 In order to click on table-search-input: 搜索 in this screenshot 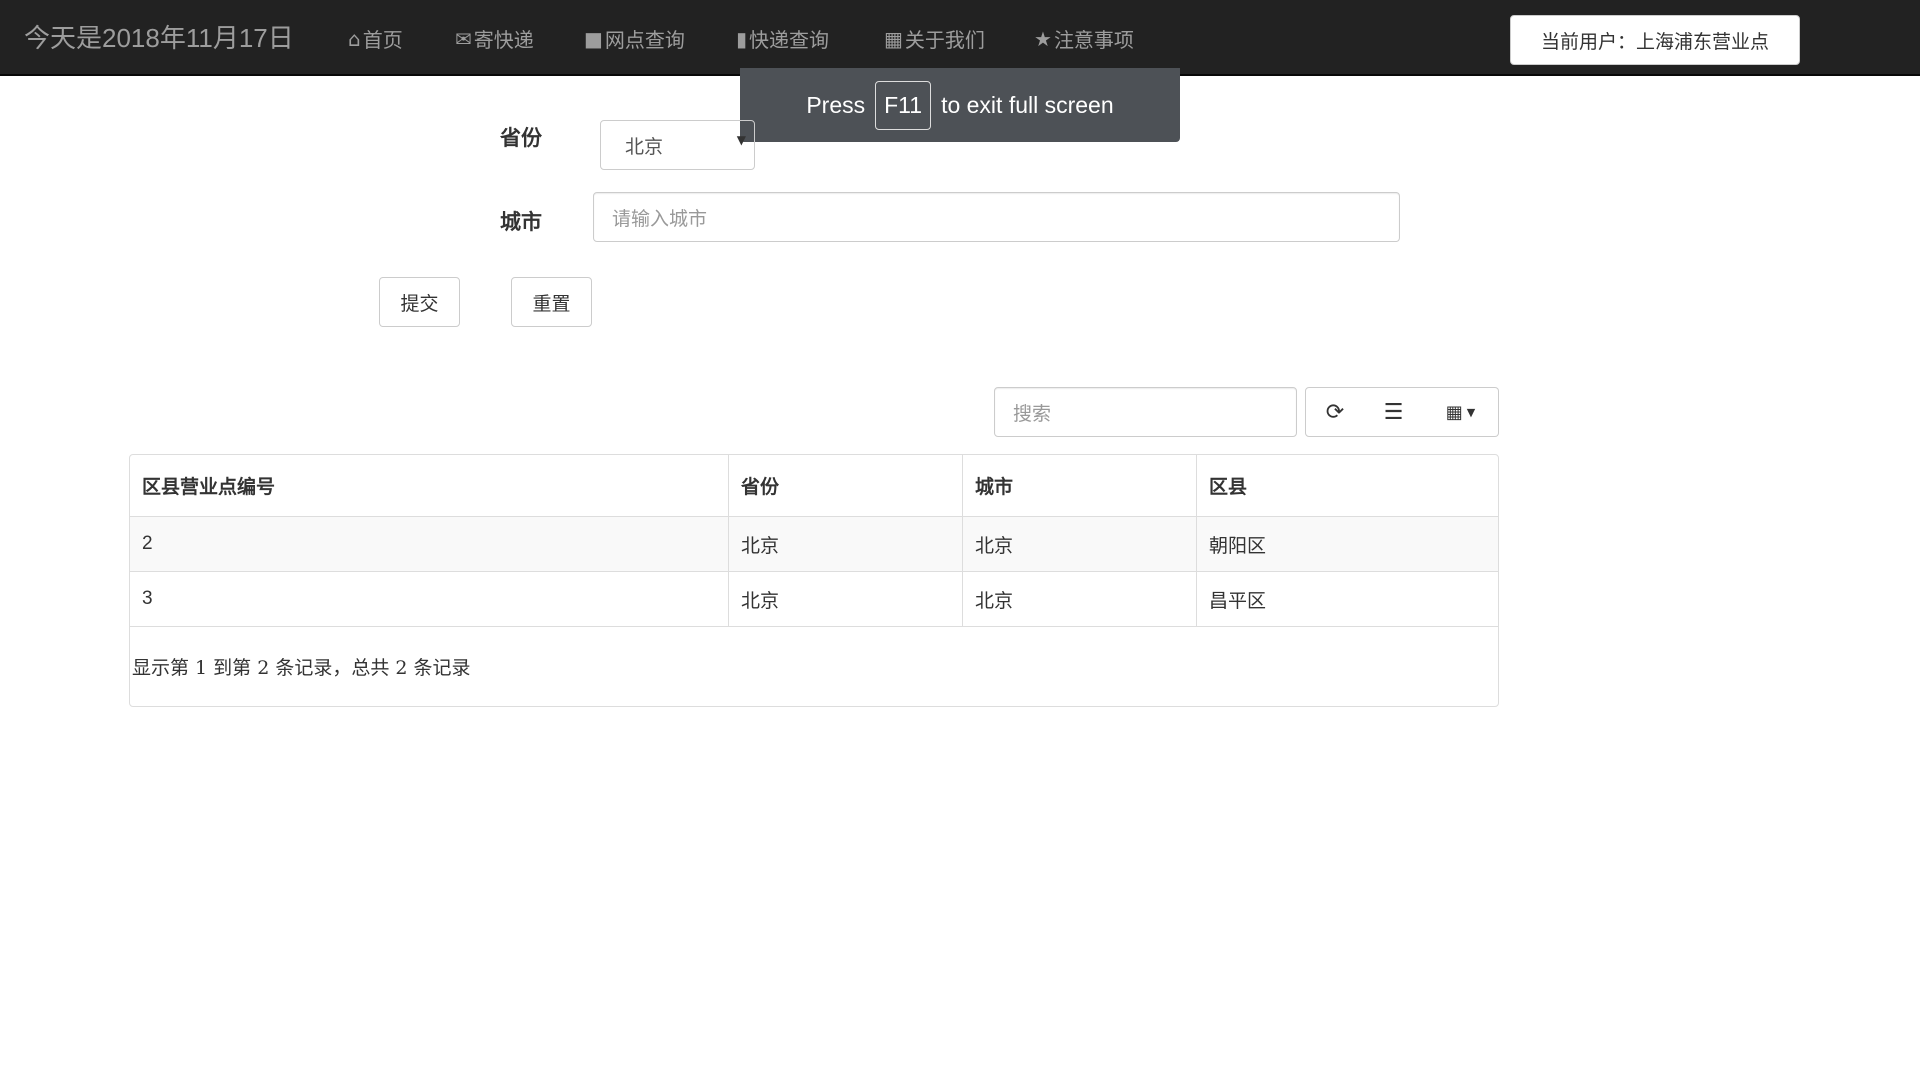, I will do `click(1145, 412)`.